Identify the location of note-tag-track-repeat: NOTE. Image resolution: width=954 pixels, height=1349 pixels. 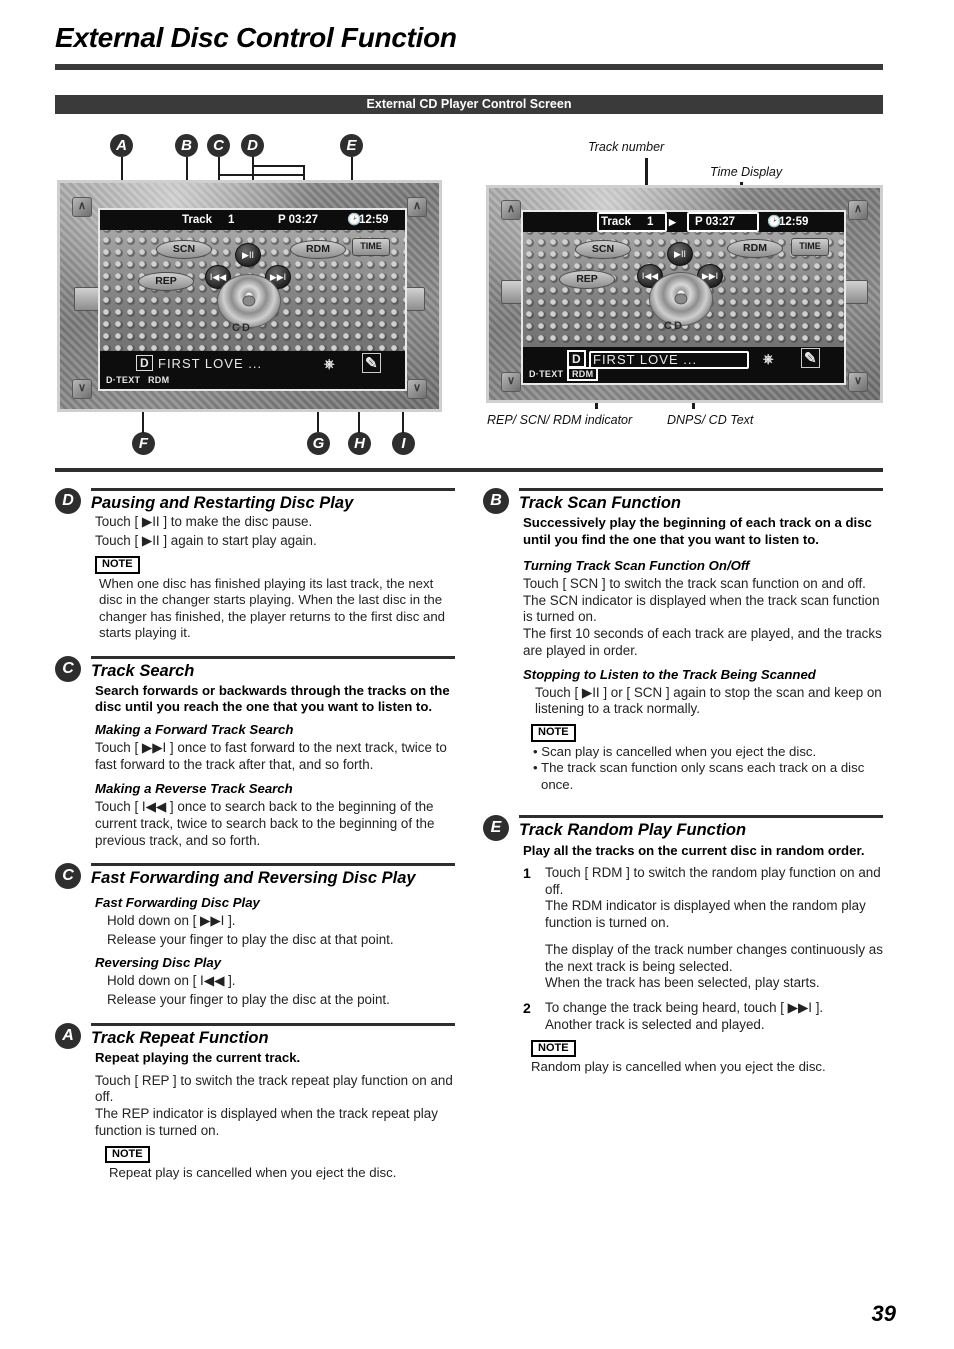
(127, 1154).